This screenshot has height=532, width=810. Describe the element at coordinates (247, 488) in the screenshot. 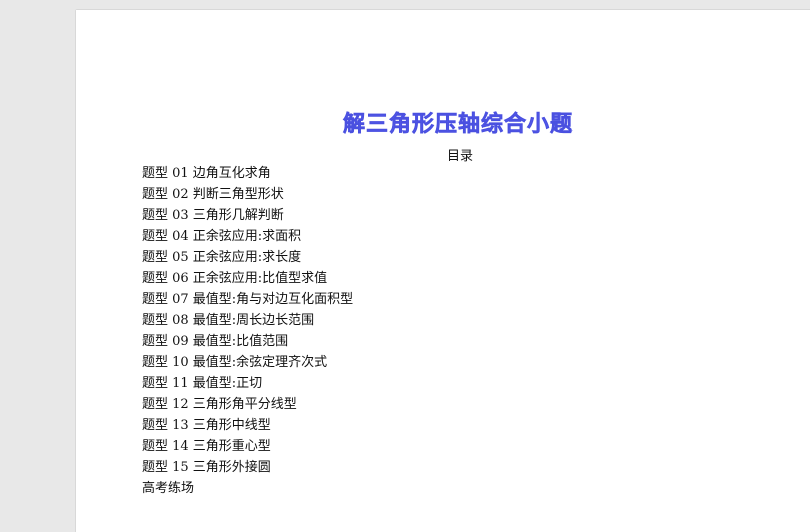

I see `toc-item: 高考练场` at that location.